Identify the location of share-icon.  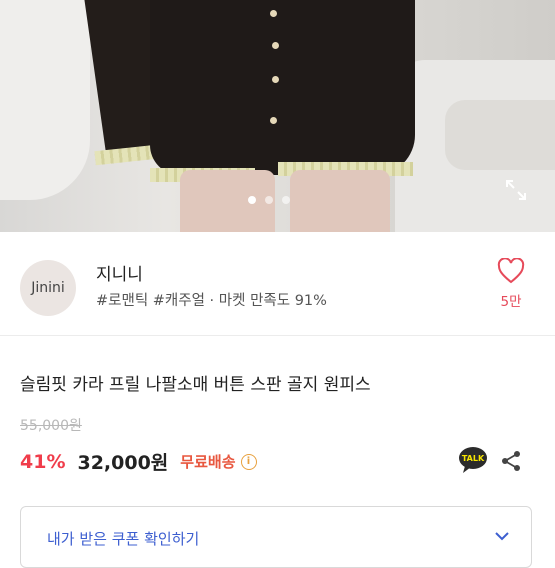
(511, 461).